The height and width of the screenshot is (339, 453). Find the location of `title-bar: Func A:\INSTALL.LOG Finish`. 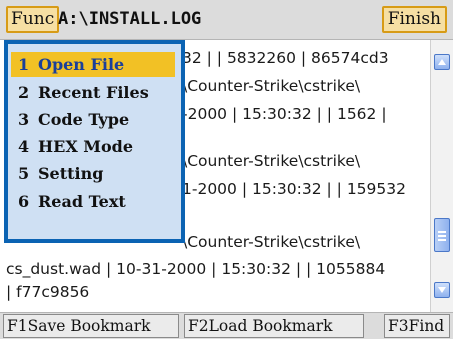

title-bar: Func A:\INSTALL.LOG Finish is located at coordinates (226, 20).